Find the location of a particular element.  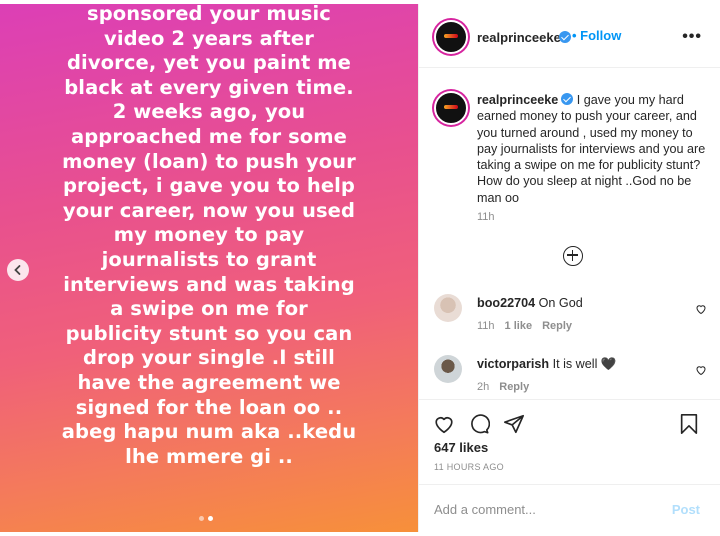

share-icon is located at coordinates (514, 424).